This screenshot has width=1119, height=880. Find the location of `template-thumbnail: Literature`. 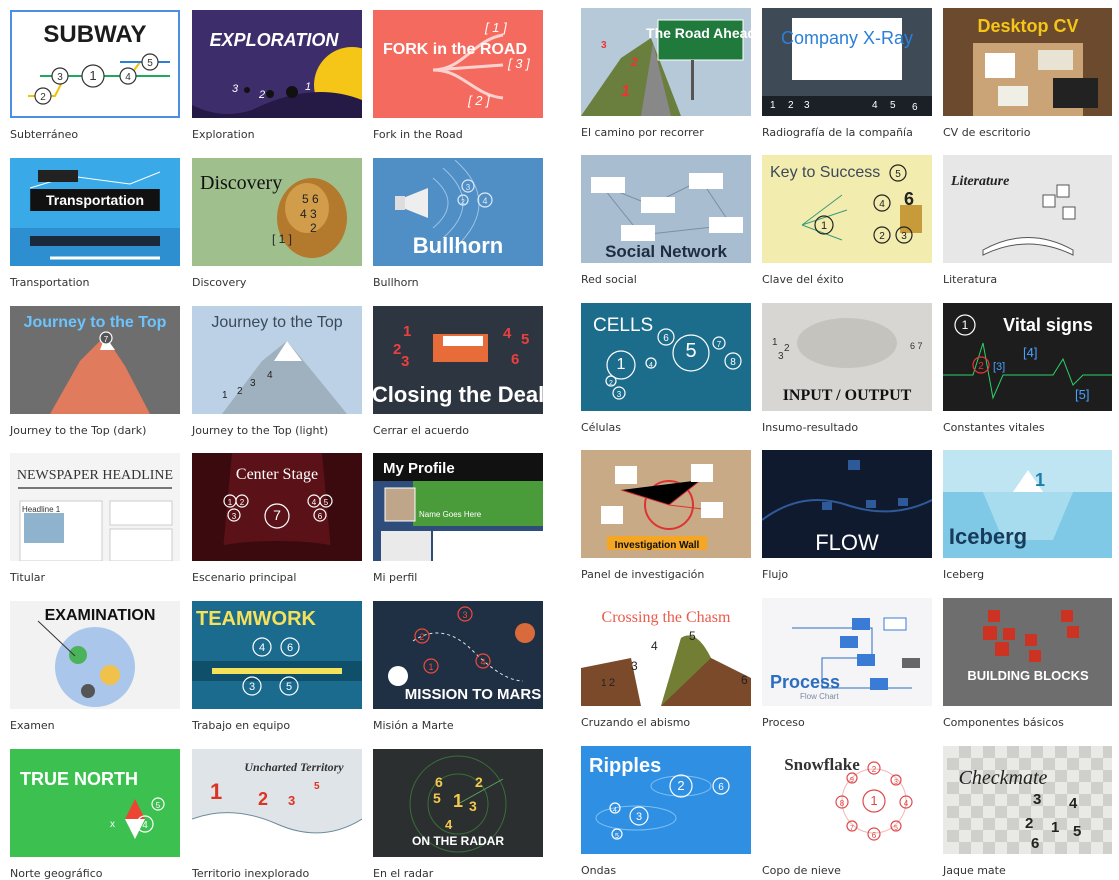

template-thumbnail: Literature is located at coordinates (1027, 209).